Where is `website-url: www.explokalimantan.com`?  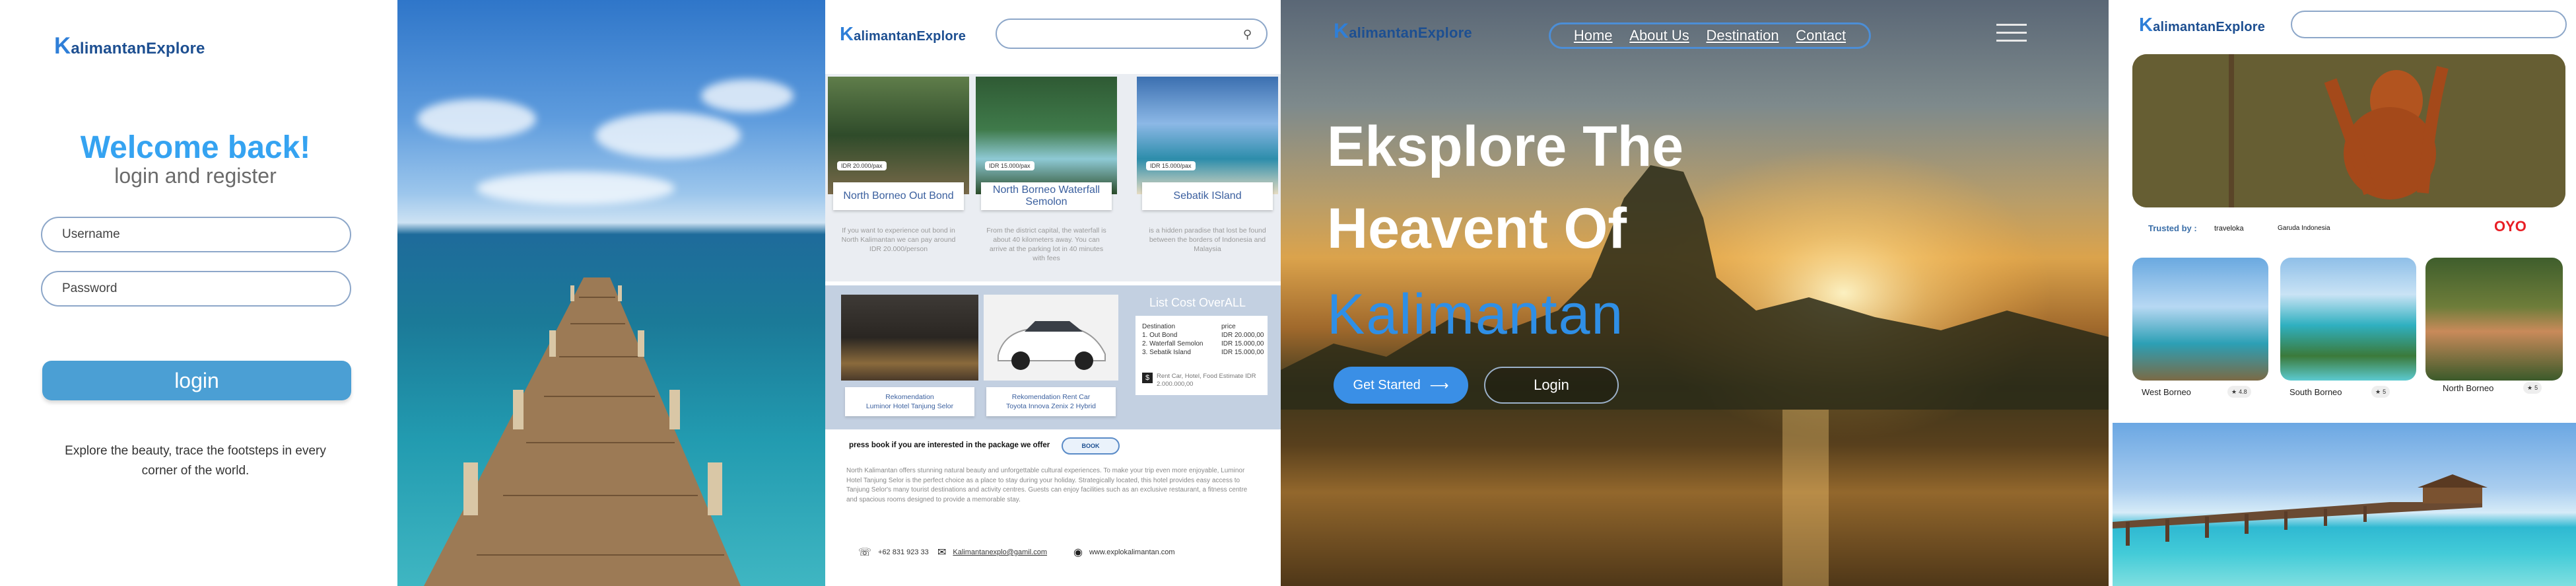 website-url: www.explokalimantan.com is located at coordinates (1132, 552).